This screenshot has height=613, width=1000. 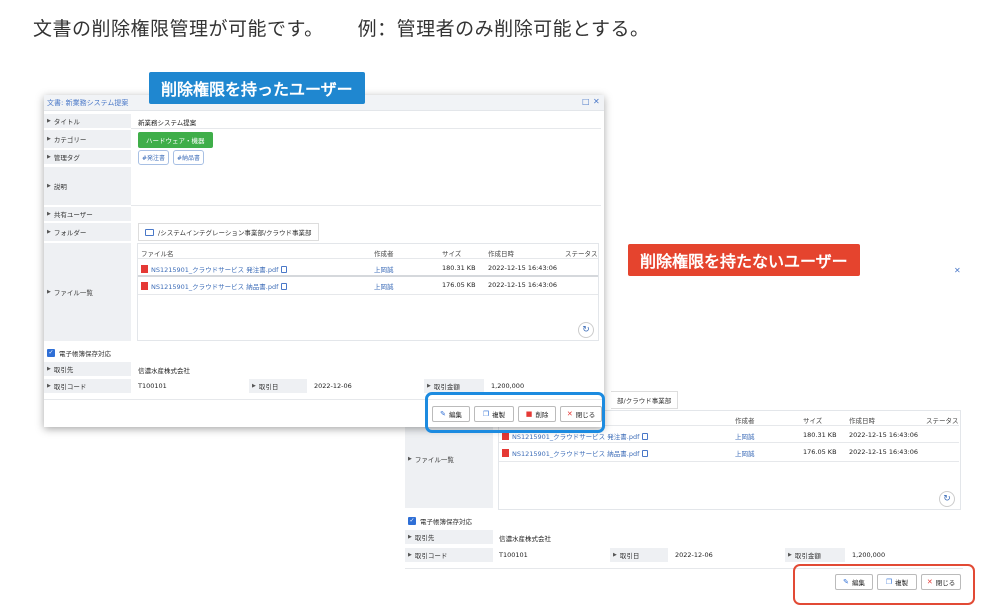 I want to click on field-value-date: 2022-12-06, so click(x=333, y=386).